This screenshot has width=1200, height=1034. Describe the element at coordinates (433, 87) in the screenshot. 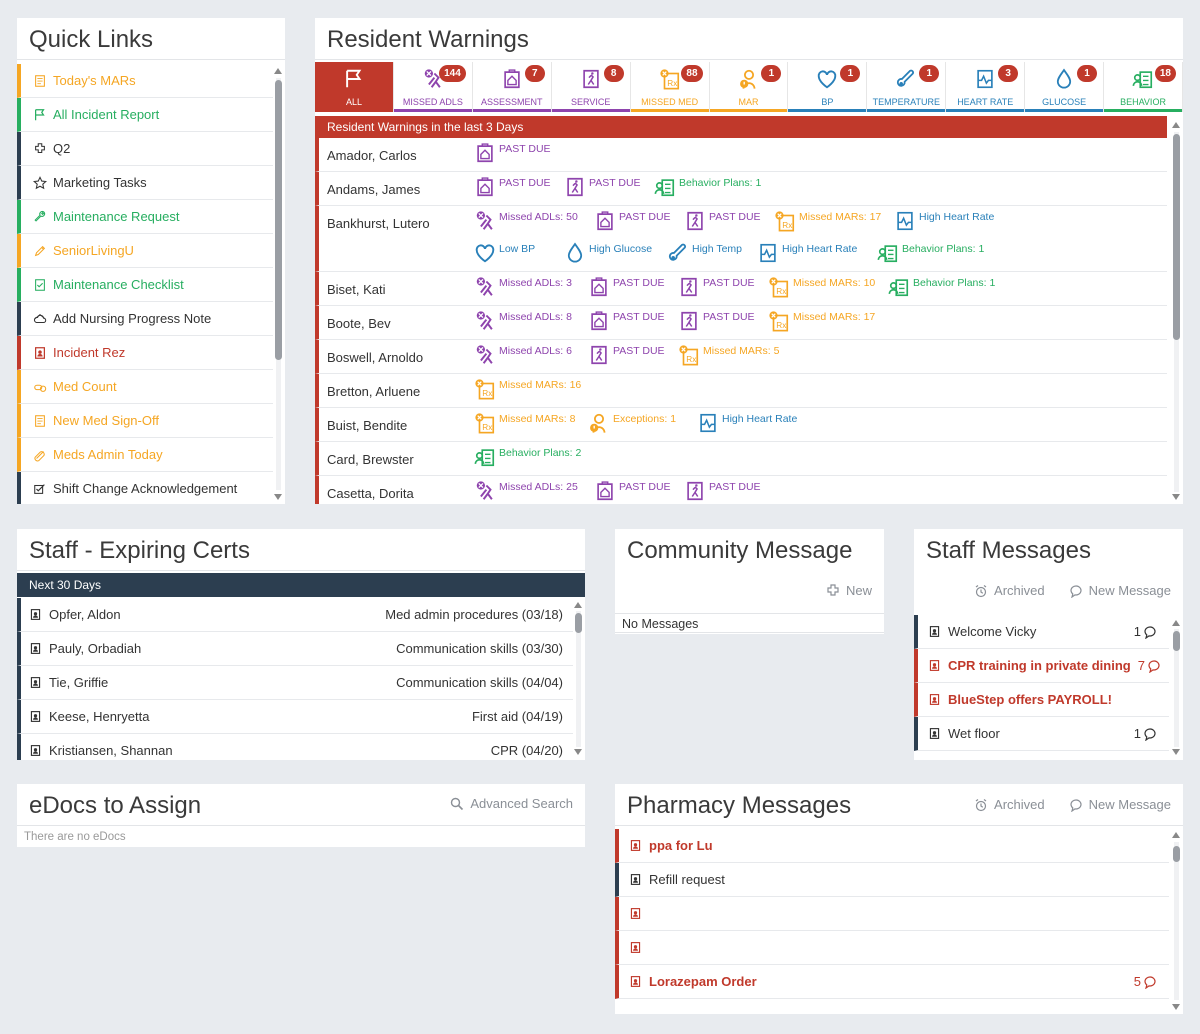

I see `warning-tab: 144 MISSED ADLS` at that location.